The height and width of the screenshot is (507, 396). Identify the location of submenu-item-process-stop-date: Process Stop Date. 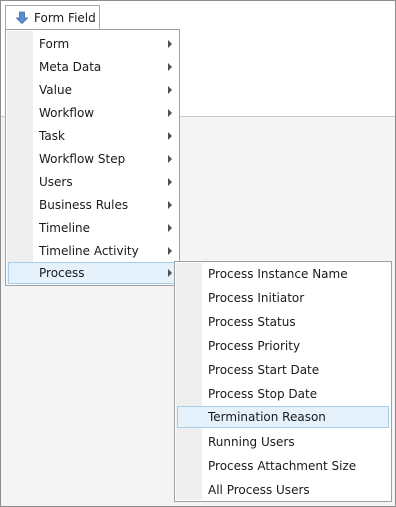
(283, 394).